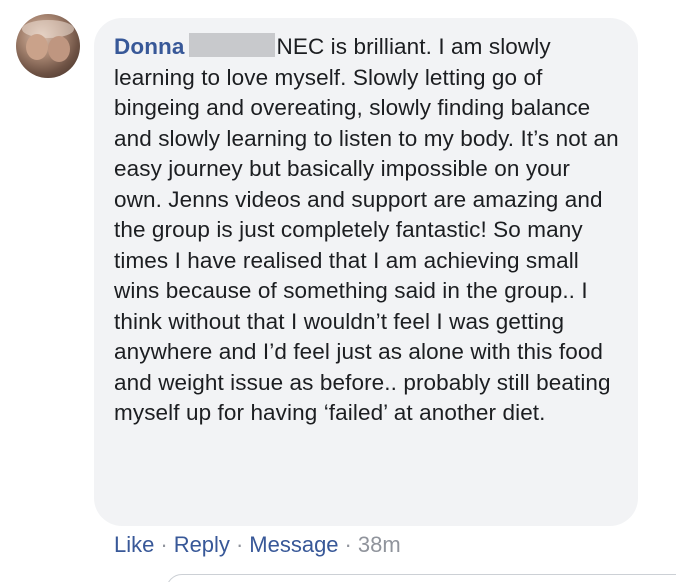 Image resolution: width=676 pixels, height=582 pixels. I want to click on comment-timestamp: 38m, so click(379, 544).